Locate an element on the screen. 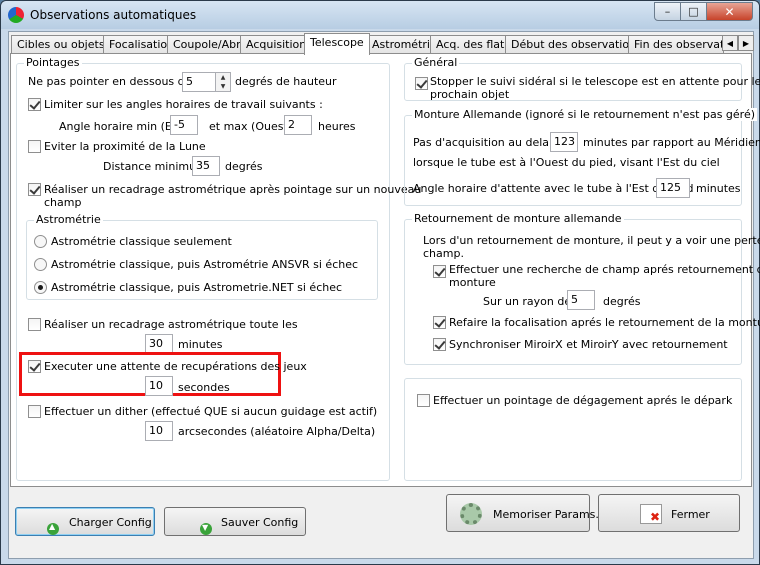  min-height-stepper: ▲ ▼ is located at coordinates (223, 82).